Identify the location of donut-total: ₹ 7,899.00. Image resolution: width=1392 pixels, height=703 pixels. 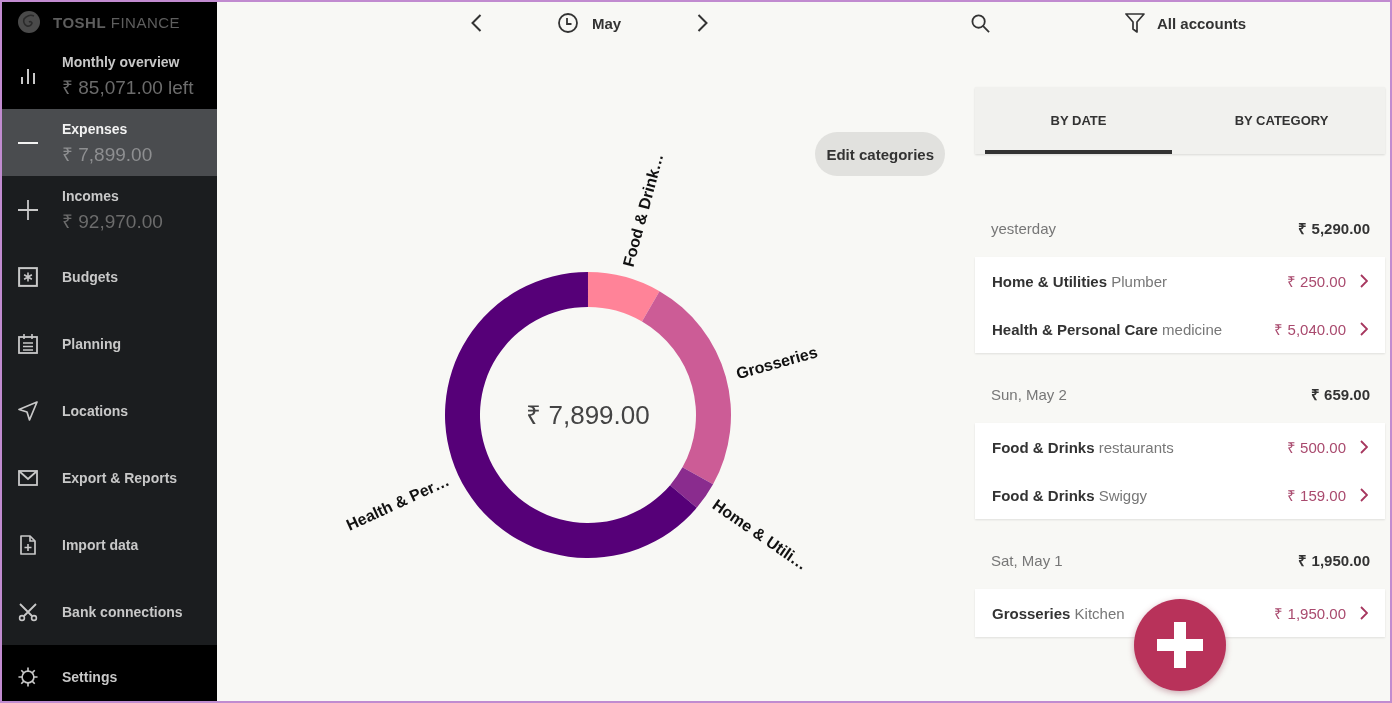
(588, 415).